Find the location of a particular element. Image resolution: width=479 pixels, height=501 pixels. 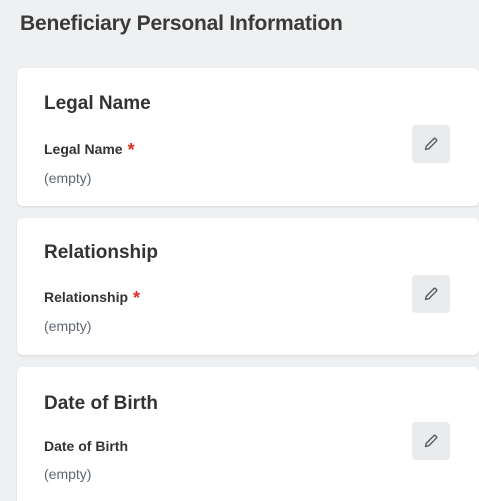

edit-date-of-birth-button is located at coordinates (431, 441).